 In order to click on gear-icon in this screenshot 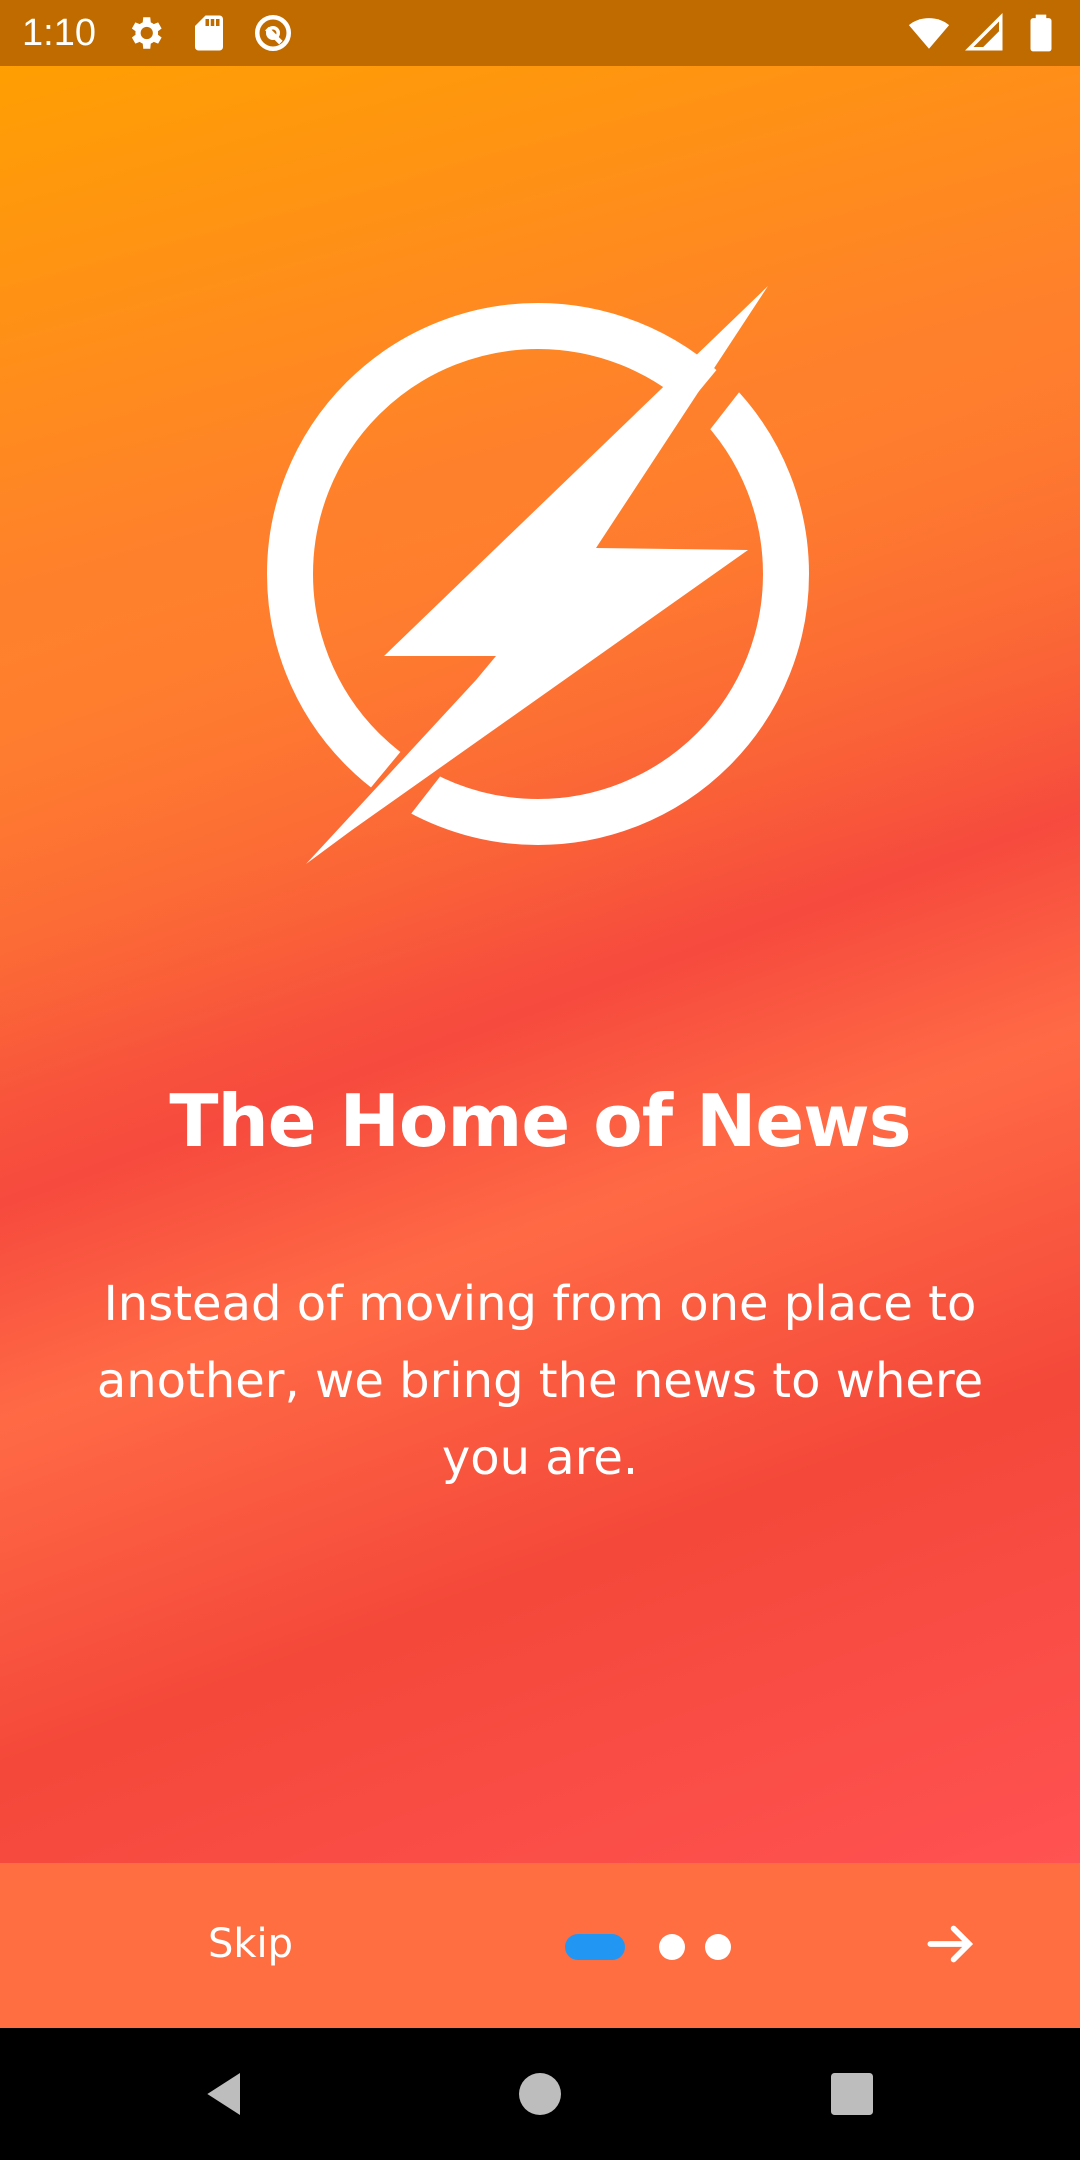, I will do `click(145, 33)`.